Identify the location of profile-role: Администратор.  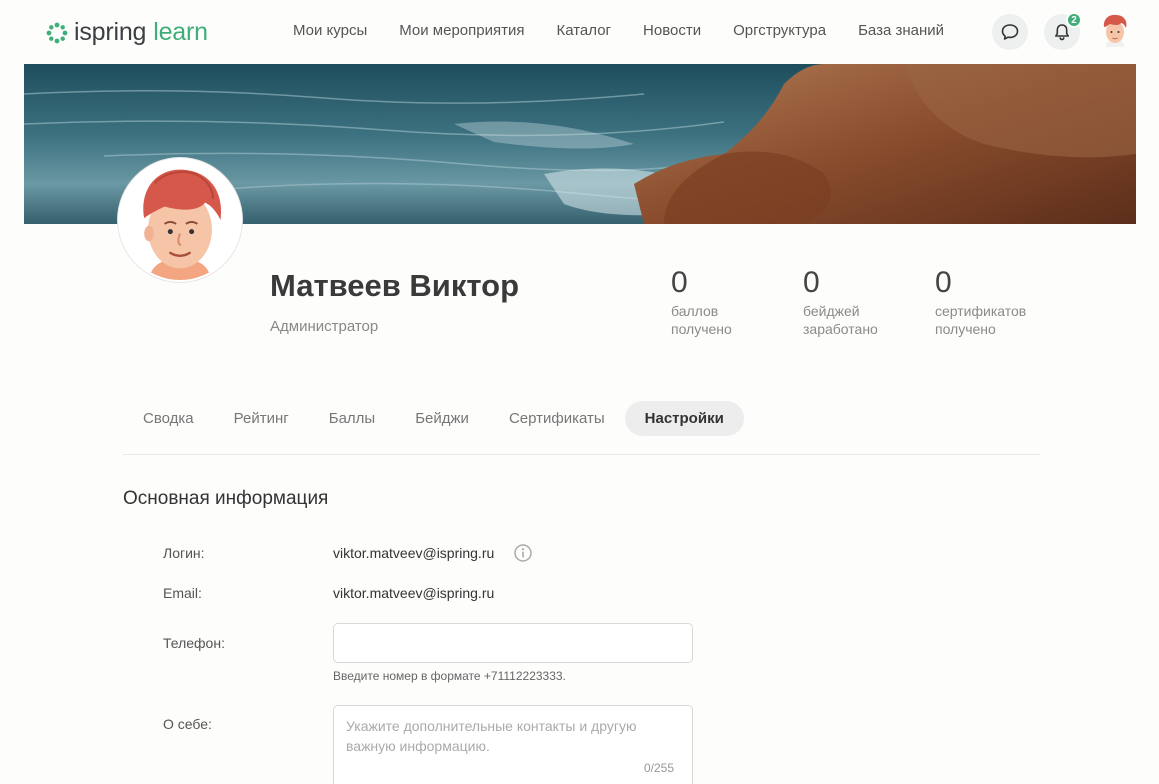
(324, 326).